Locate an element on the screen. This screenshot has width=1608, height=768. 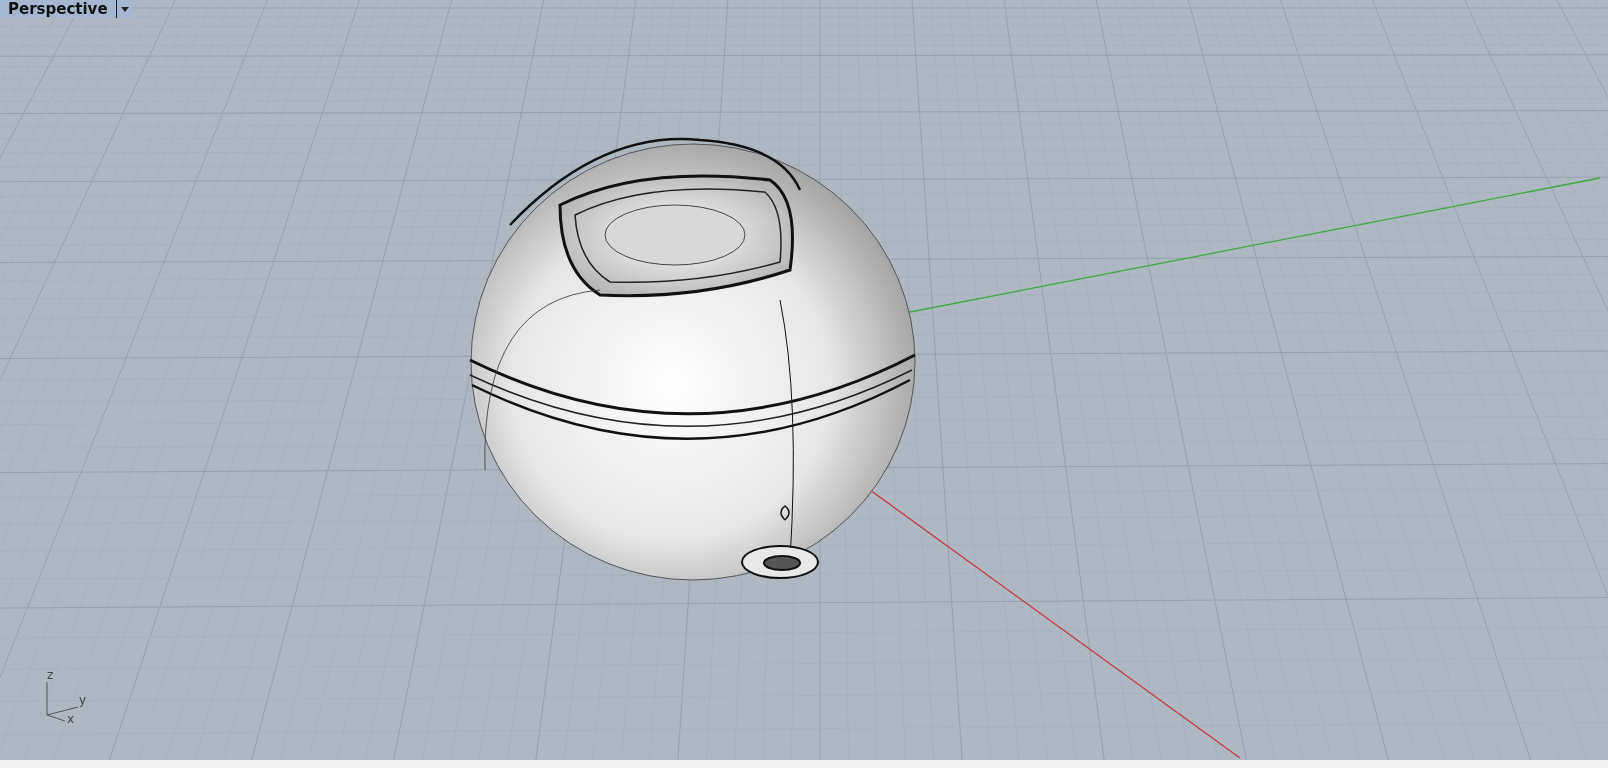
axis-label: z is located at coordinates (50, 675).